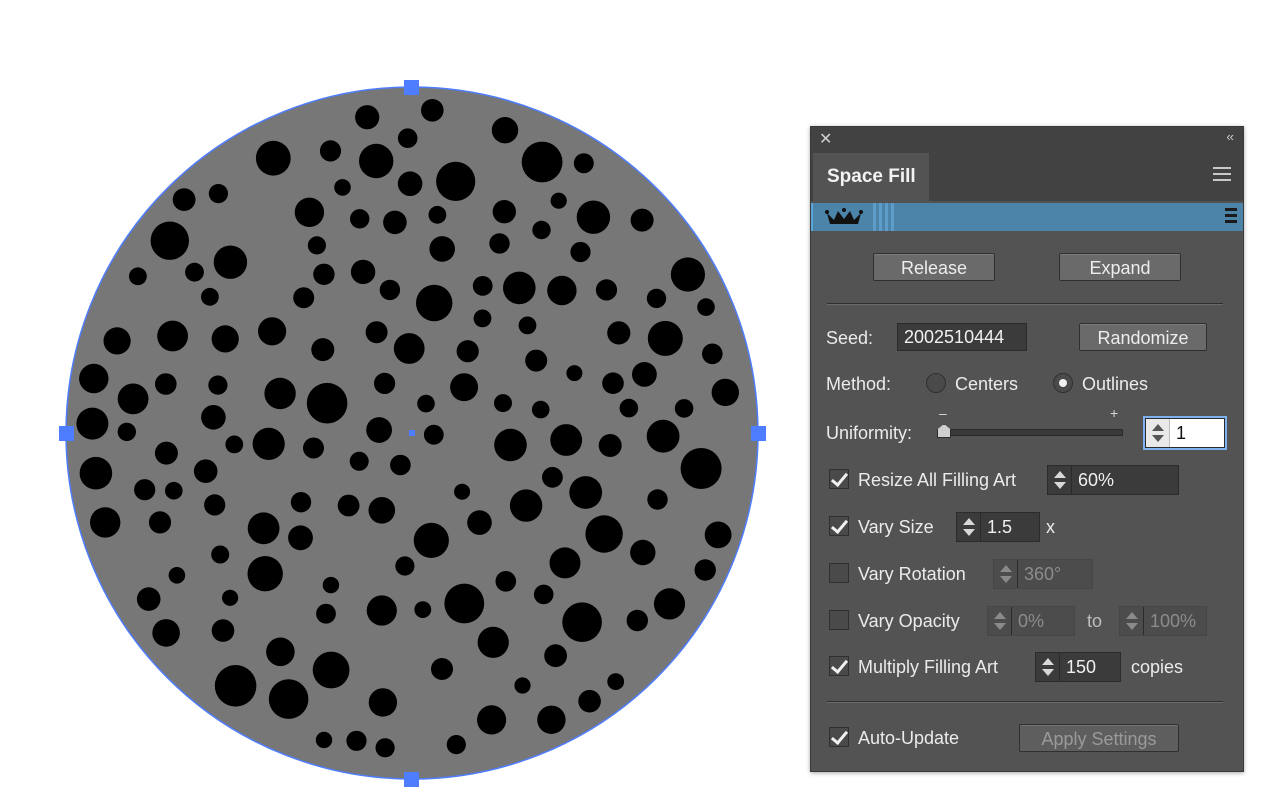 This screenshot has height=812, width=1280. I want to click on vary-size-field: 1.5, so click(998, 527).